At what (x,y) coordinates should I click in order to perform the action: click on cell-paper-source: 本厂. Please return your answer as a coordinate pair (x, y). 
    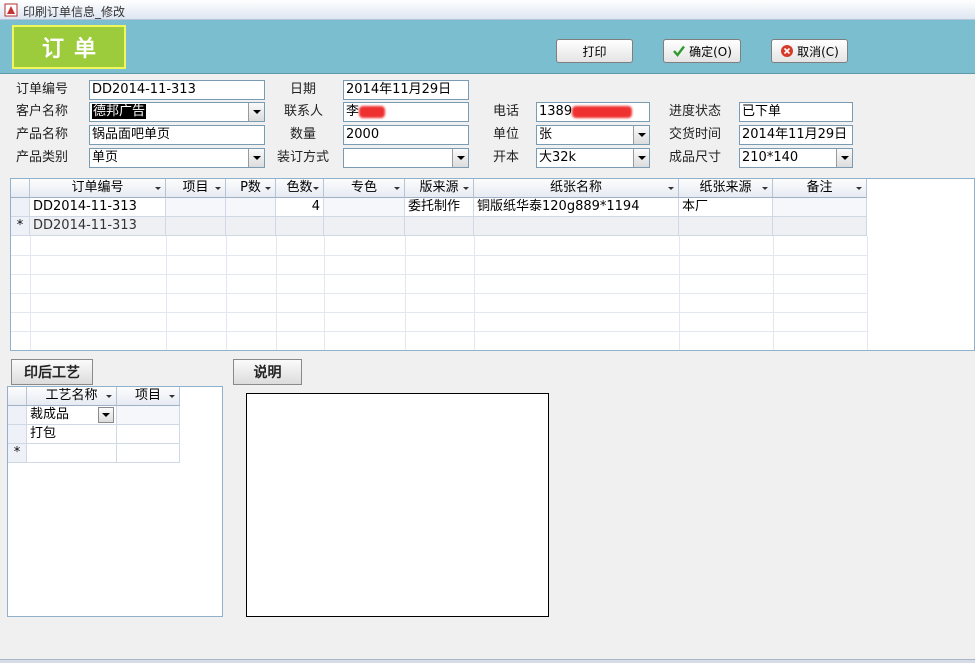
    Looking at the image, I should click on (726, 207).